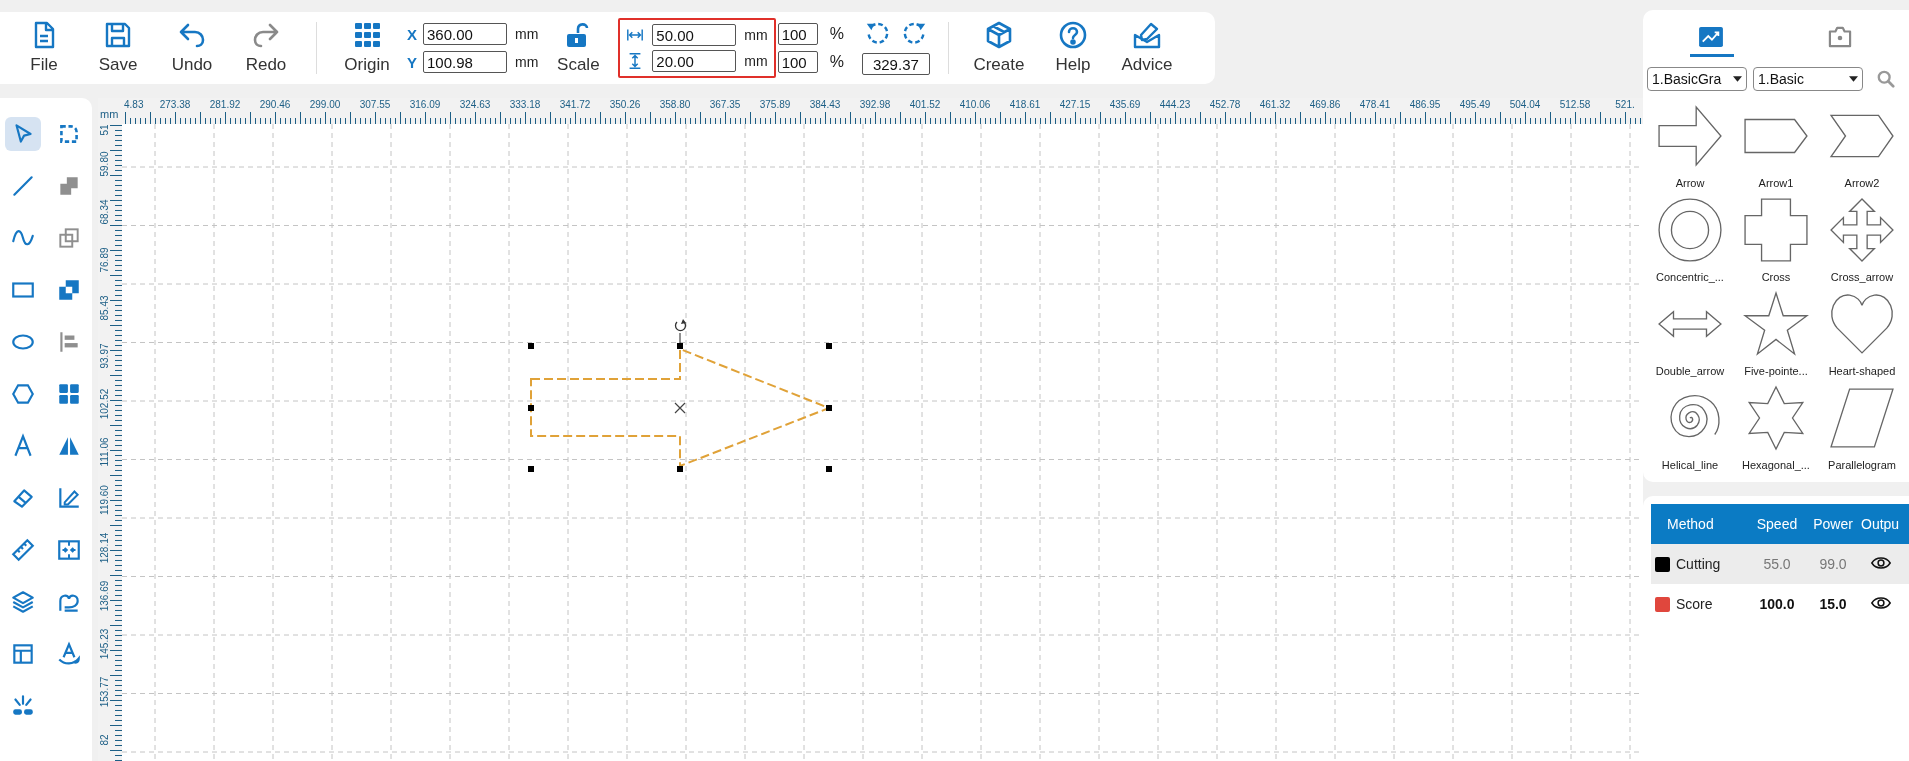  I want to click on shape-item: Cross, so click(1776, 240).